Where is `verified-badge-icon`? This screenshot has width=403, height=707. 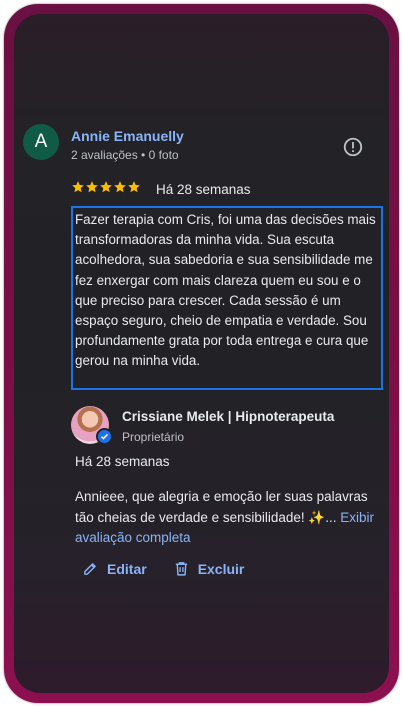 verified-badge-icon is located at coordinates (104, 436).